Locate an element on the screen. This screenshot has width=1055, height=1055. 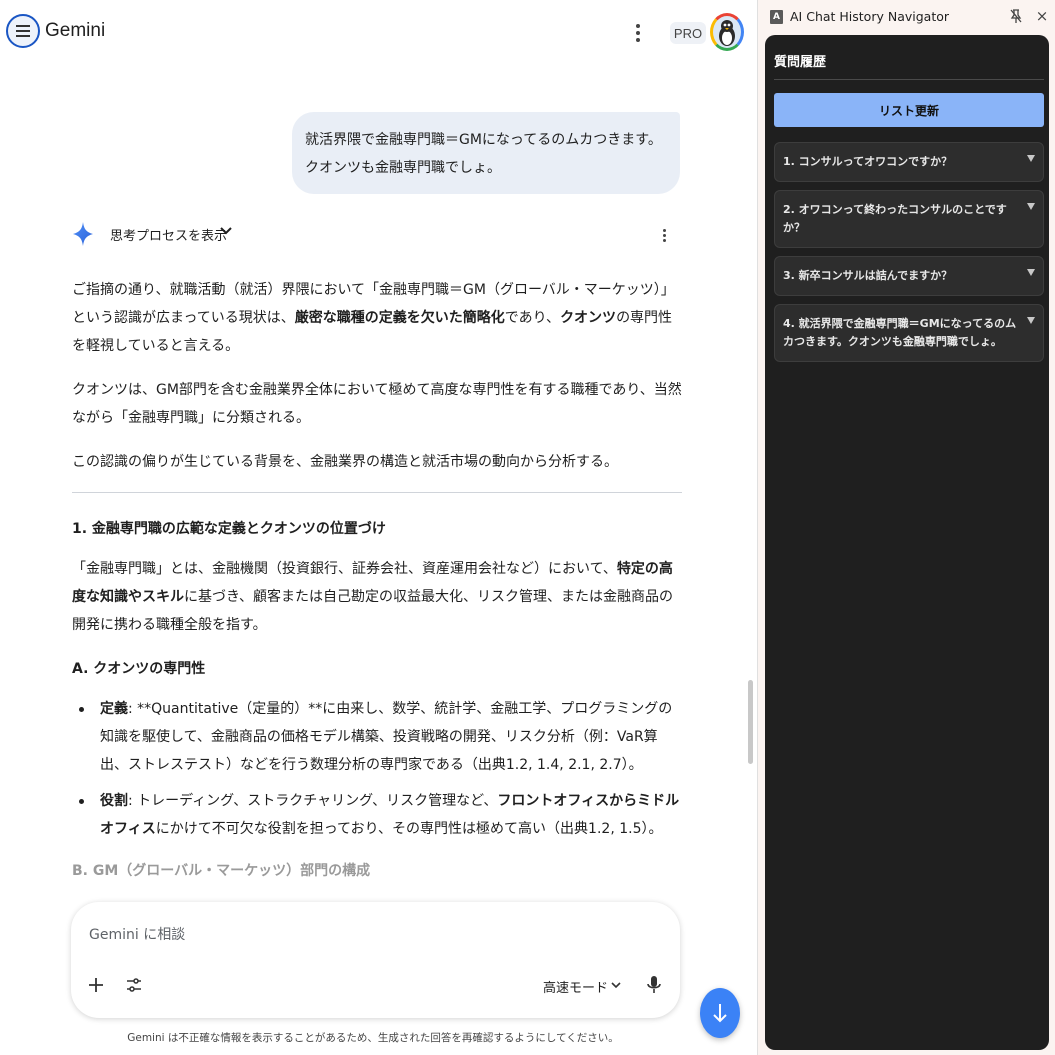
bold-span: 厳密な職種の定義を欠いた簡略化 is located at coordinates (399, 318).